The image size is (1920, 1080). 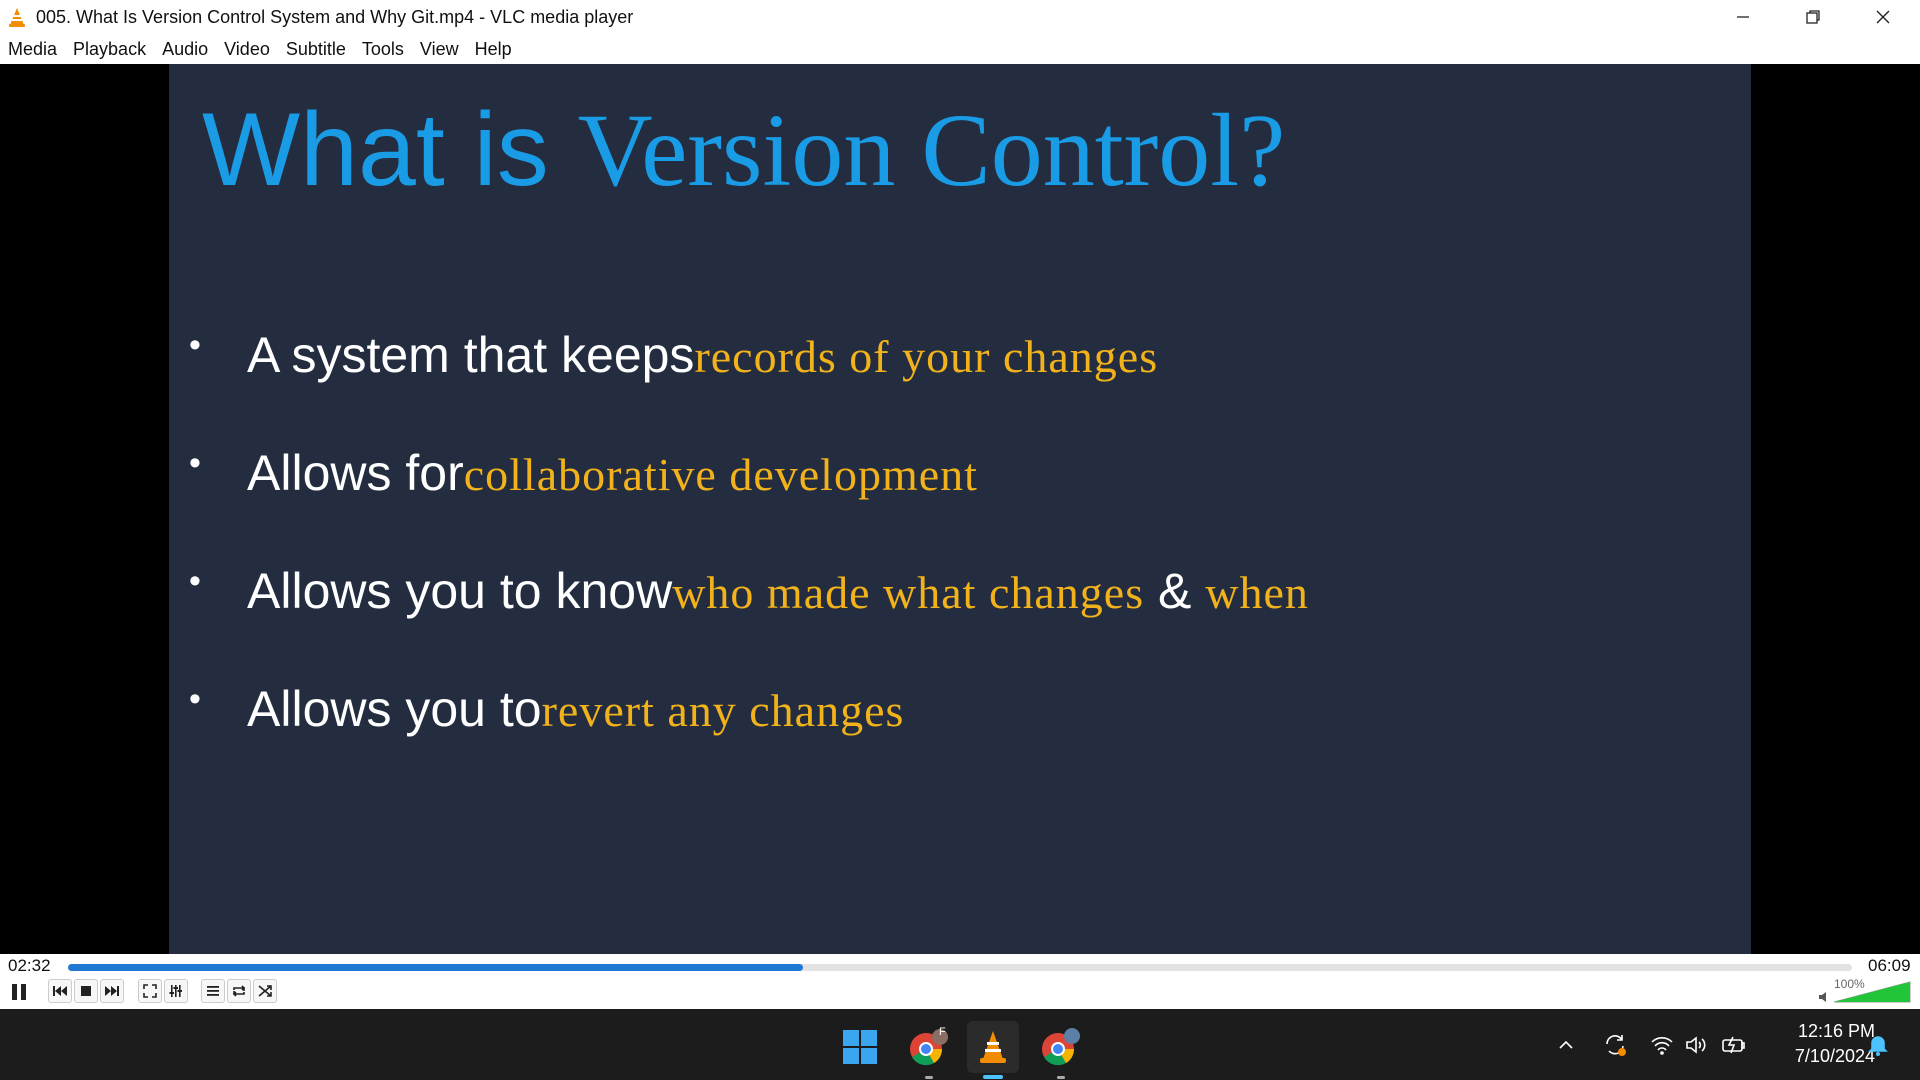 I want to click on shuffle-icon, so click(x=265, y=991).